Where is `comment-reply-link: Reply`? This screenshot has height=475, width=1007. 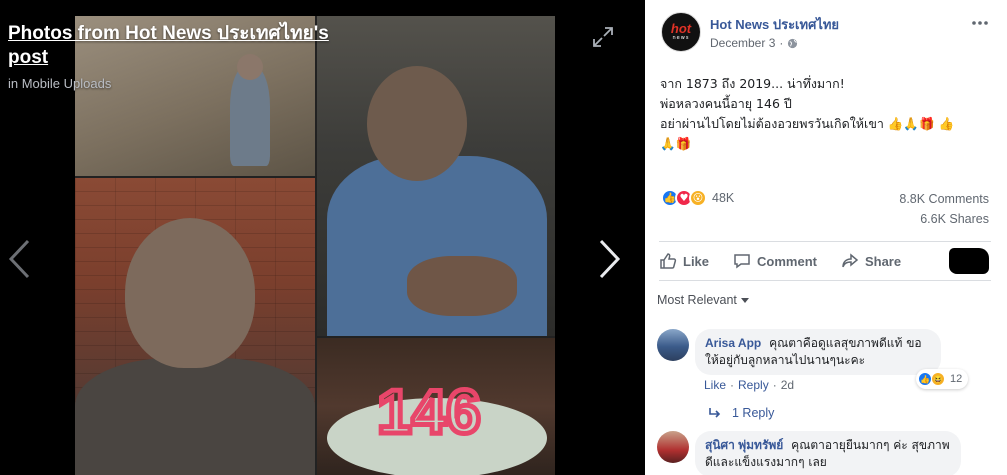
comment-reply-link: Reply is located at coordinates (753, 385).